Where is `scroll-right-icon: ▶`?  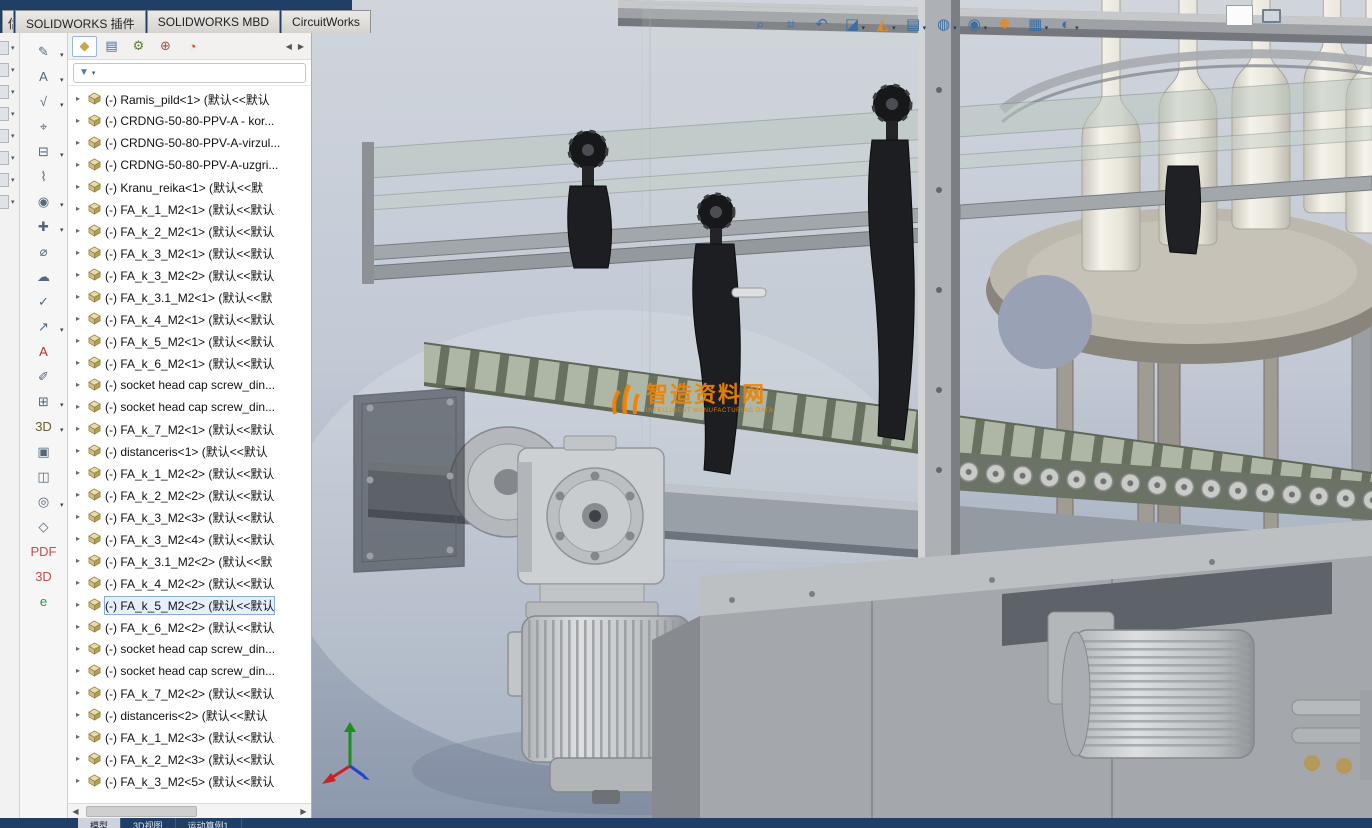 scroll-right-icon: ▶ is located at coordinates (303, 811).